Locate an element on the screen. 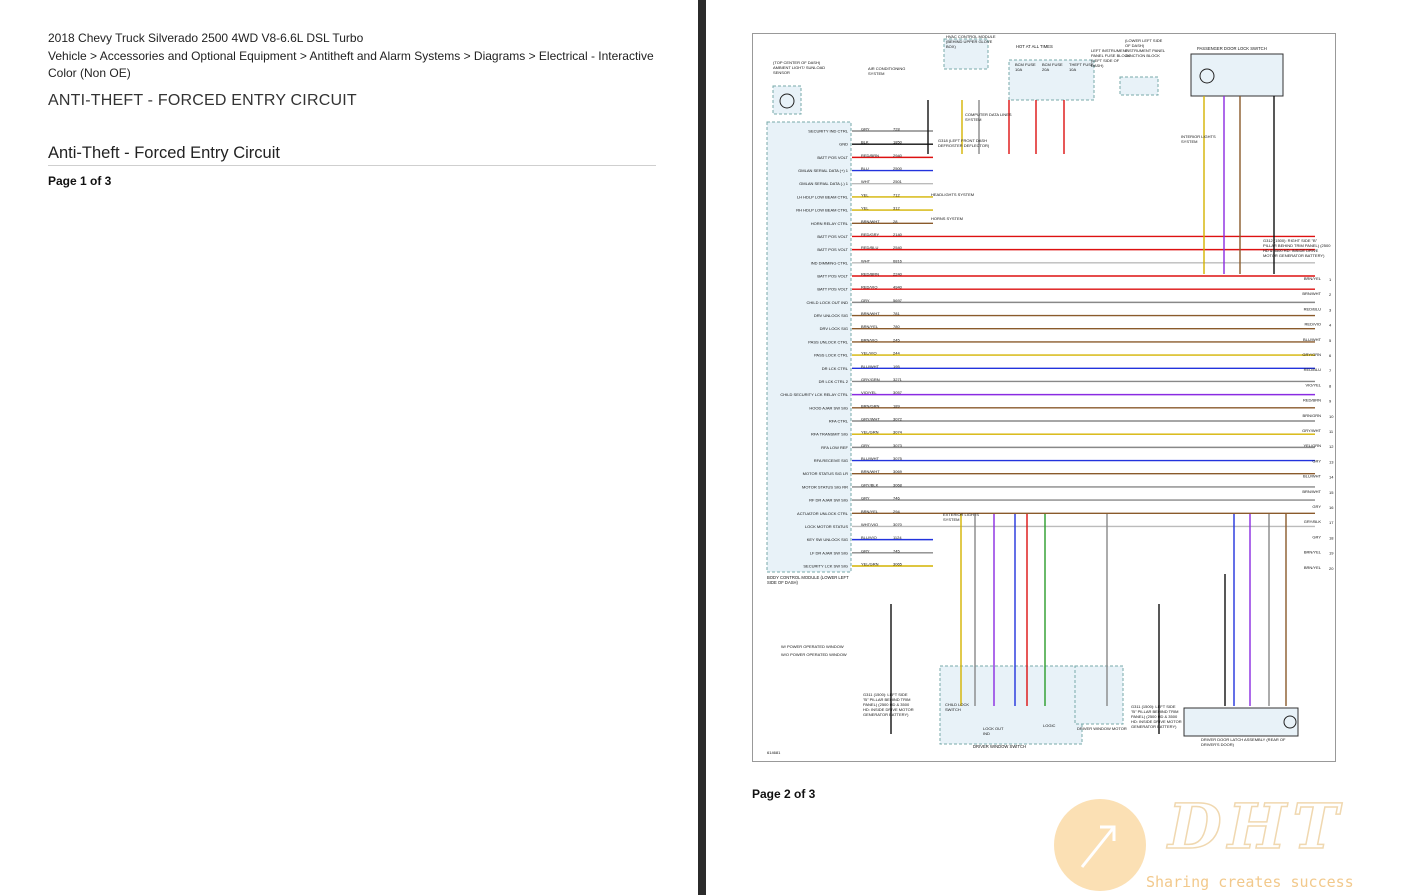 The width and height of the screenshot is (1401, 895). connector-number: 14 is located at coordinates (1331, 477).